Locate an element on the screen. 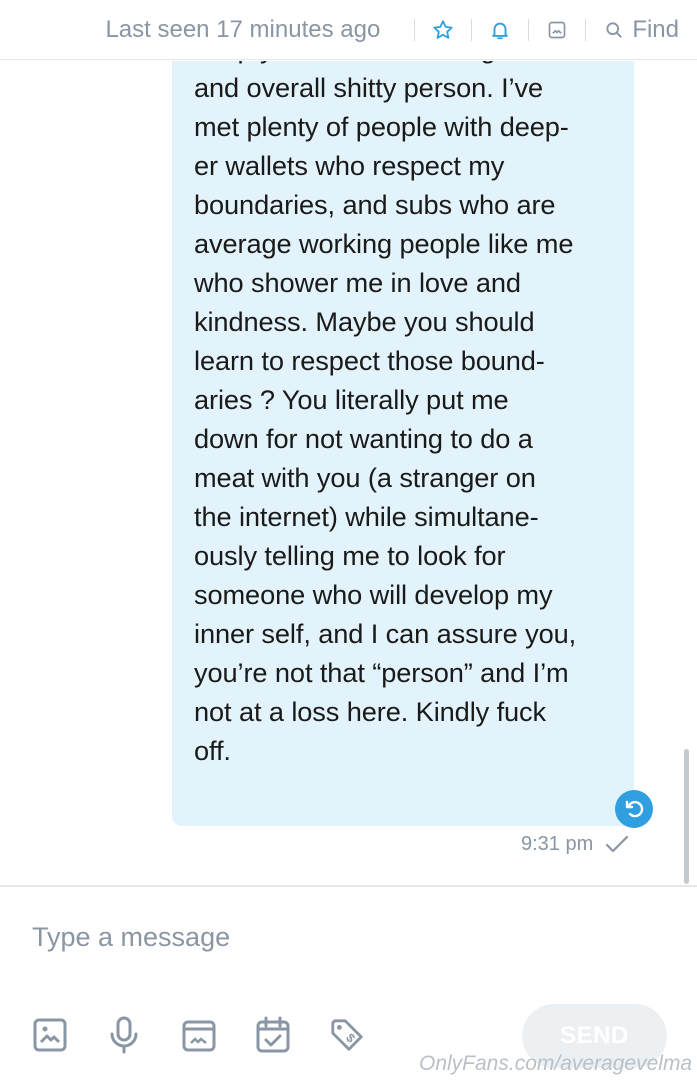 Image resolution: width=697 pixels, height=1080 pixels. chat-header: Last seen 17 minutes ago Find is located at coordinates (348, 30).